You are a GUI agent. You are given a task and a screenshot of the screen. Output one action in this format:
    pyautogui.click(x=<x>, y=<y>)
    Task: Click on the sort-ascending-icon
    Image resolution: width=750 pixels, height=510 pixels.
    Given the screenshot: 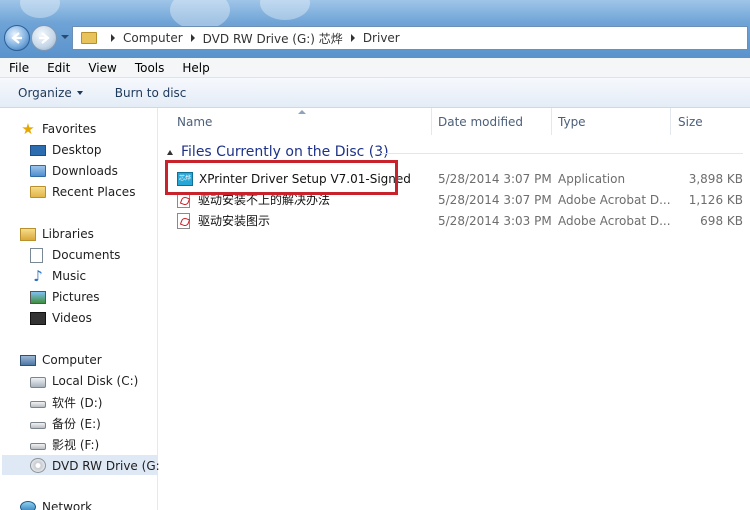 What is the action you would take?
    pyautogui.click(x=302, y=112)
    